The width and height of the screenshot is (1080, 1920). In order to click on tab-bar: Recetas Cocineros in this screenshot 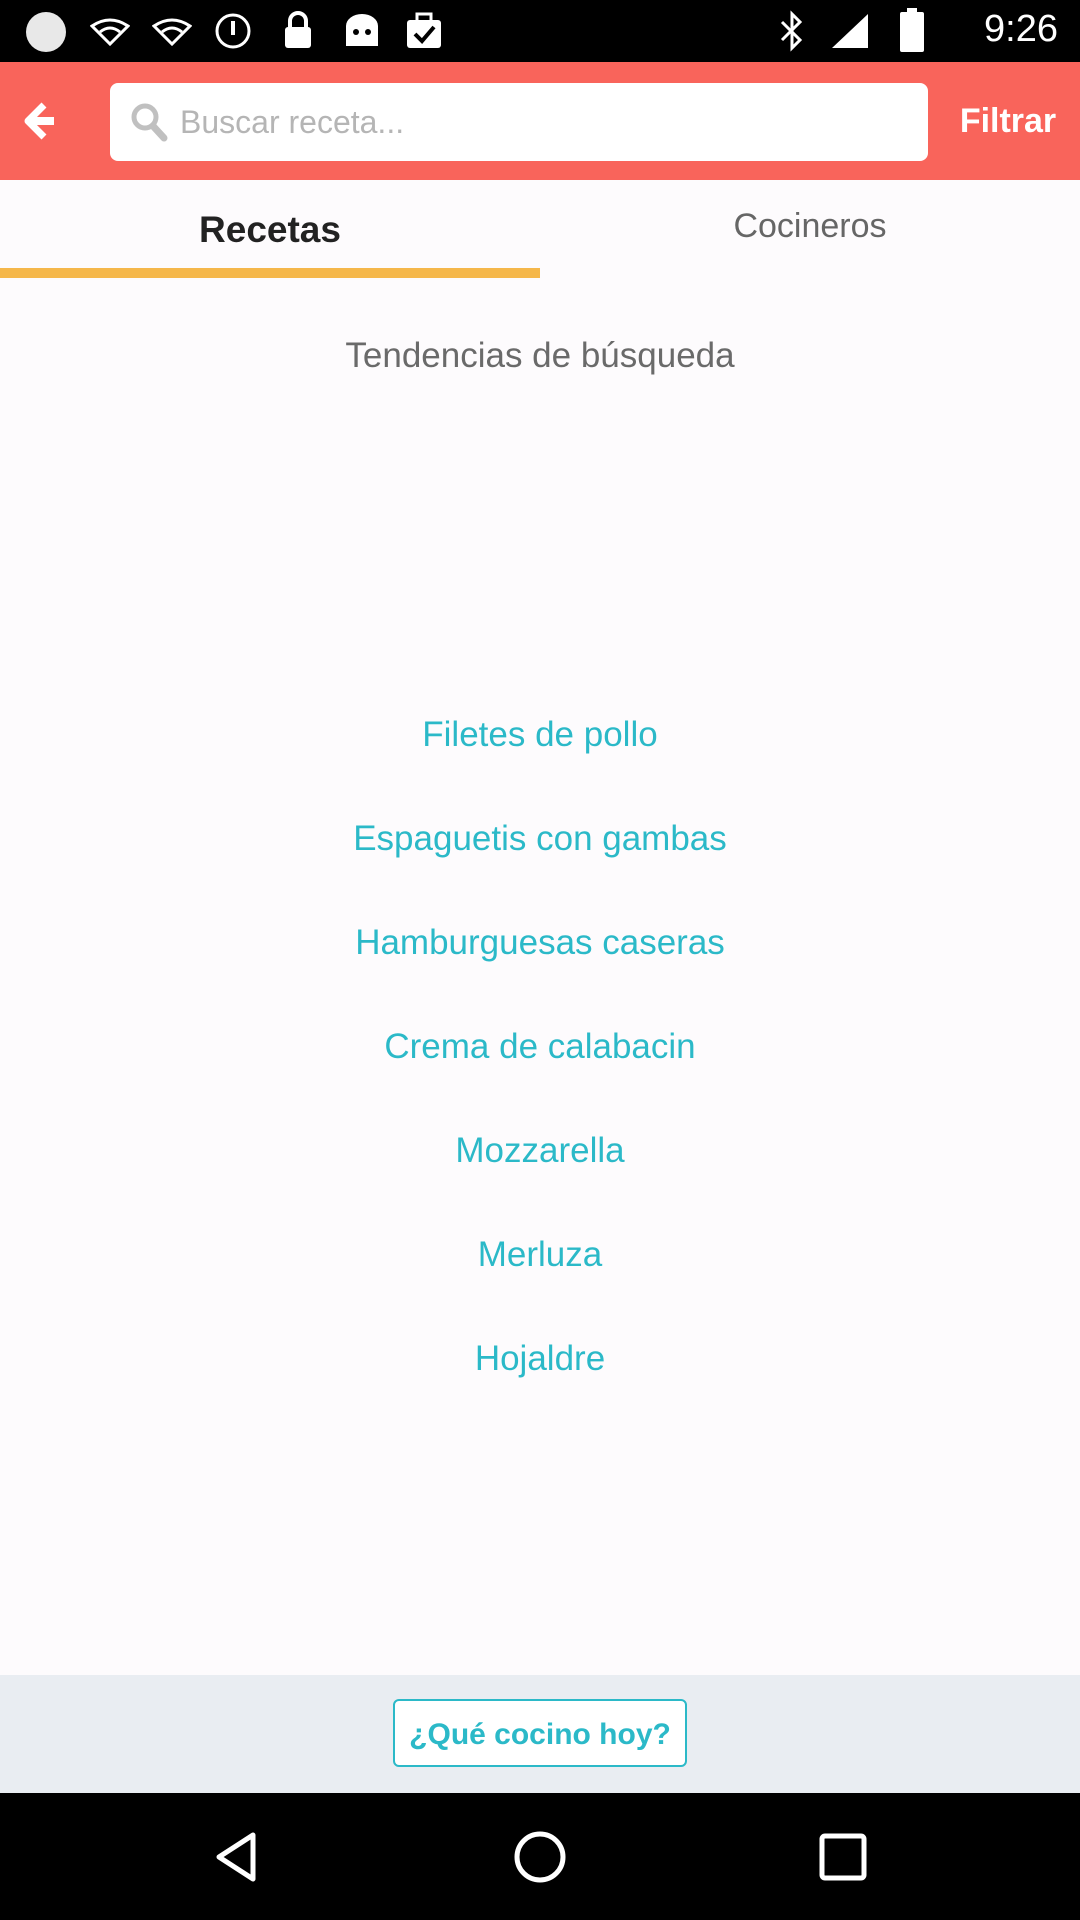, I will do `click(540, 230)`.